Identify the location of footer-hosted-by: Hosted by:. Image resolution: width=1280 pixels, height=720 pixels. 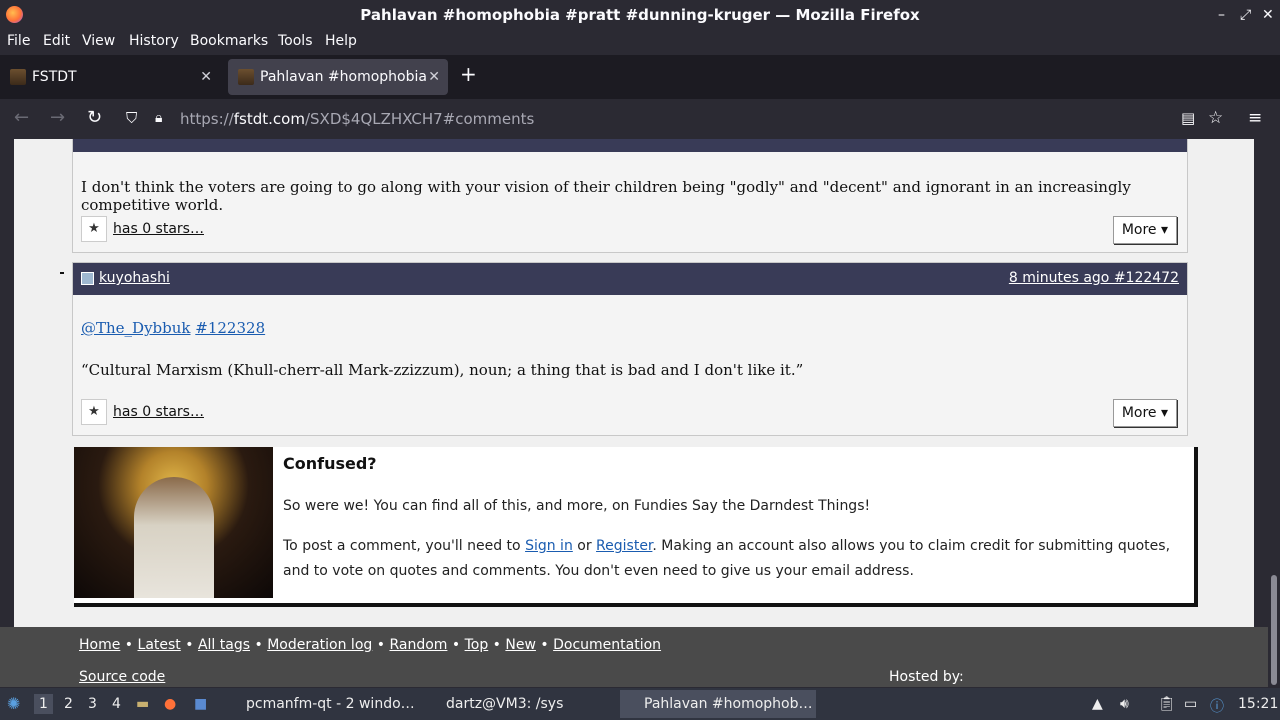
(926, 677).